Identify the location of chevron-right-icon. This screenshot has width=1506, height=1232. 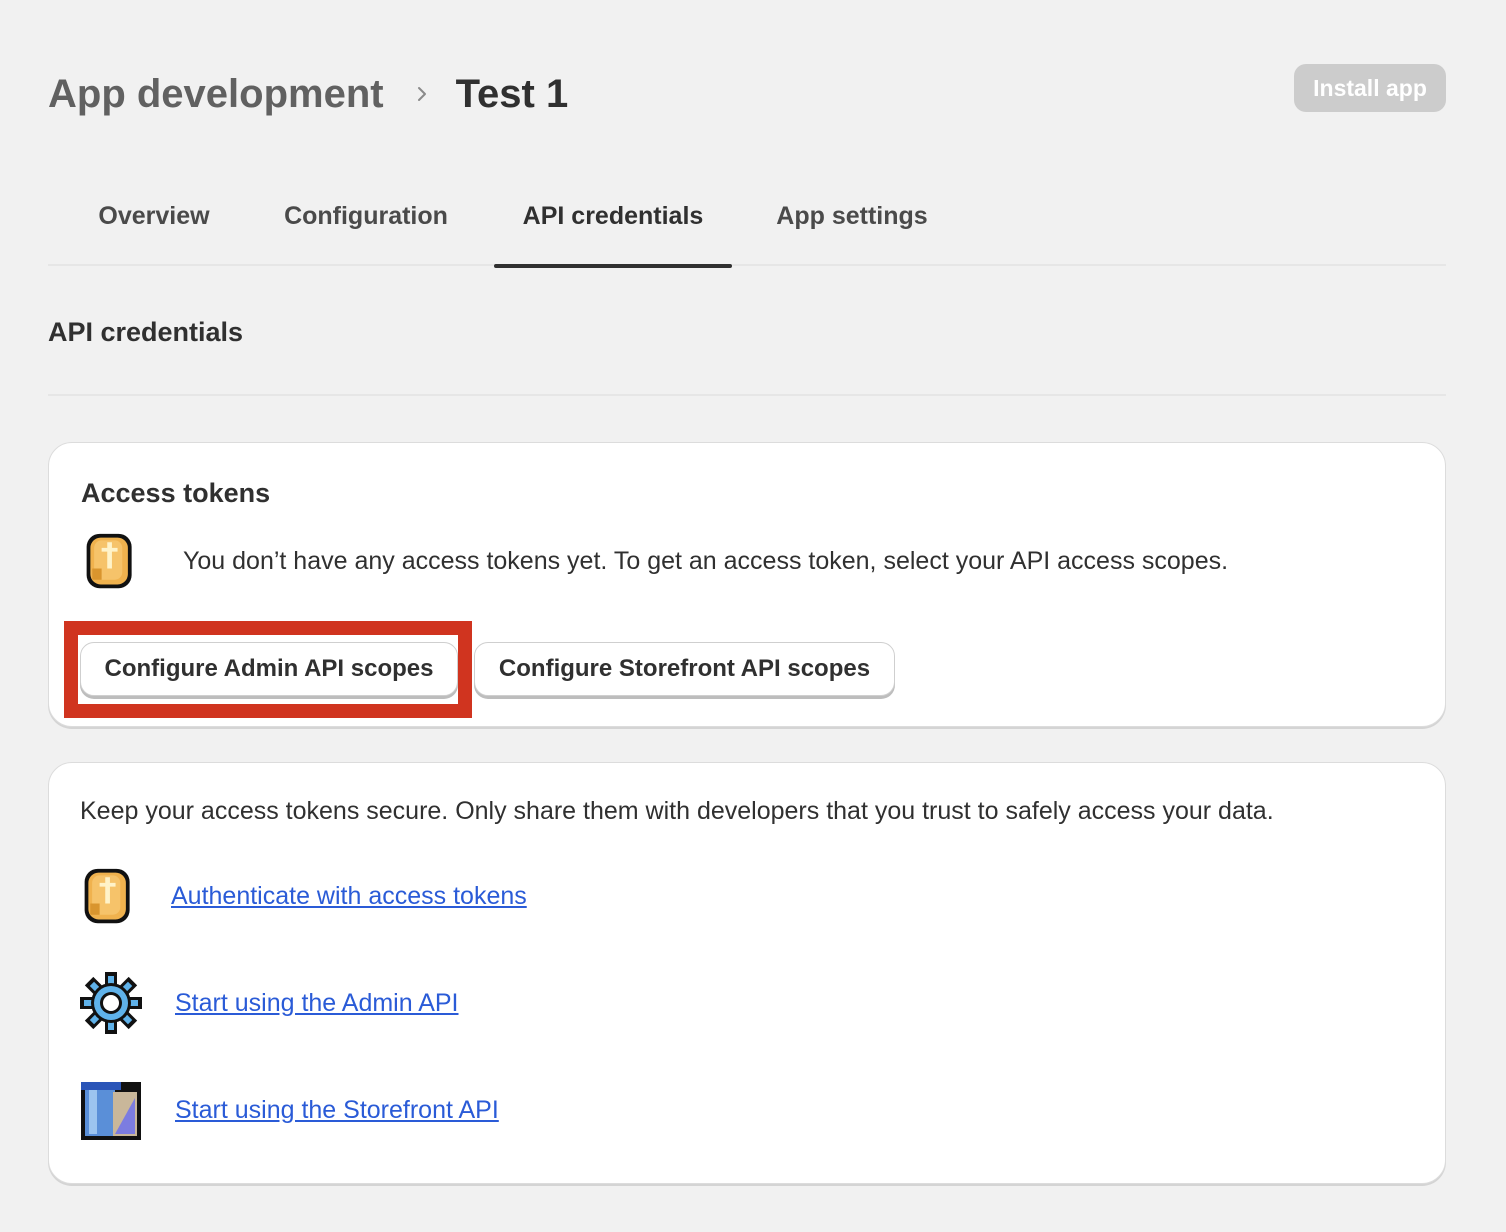
(421, 94).